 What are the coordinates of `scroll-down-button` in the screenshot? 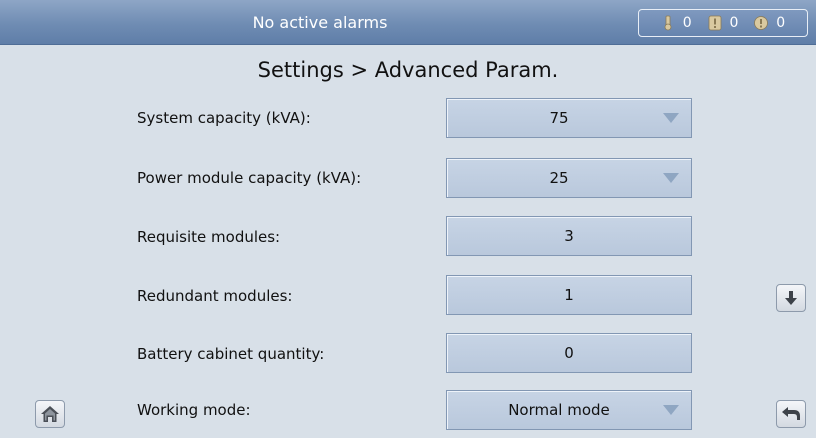 It's located at (791, 298).